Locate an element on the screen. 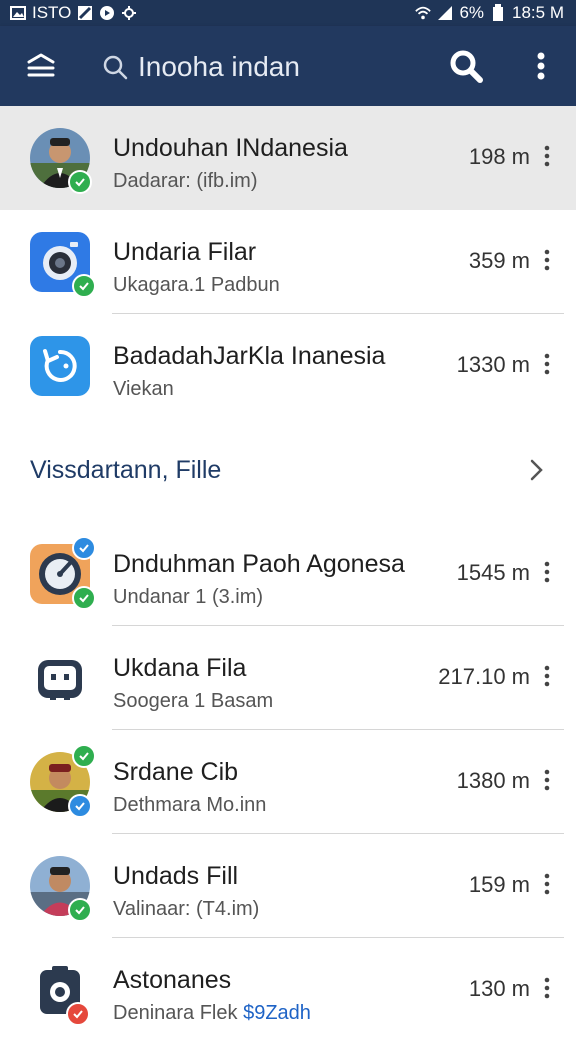 The width and height of the screenshot is (576, 1042). robot-app-icon is located at coordinates (60, 678).